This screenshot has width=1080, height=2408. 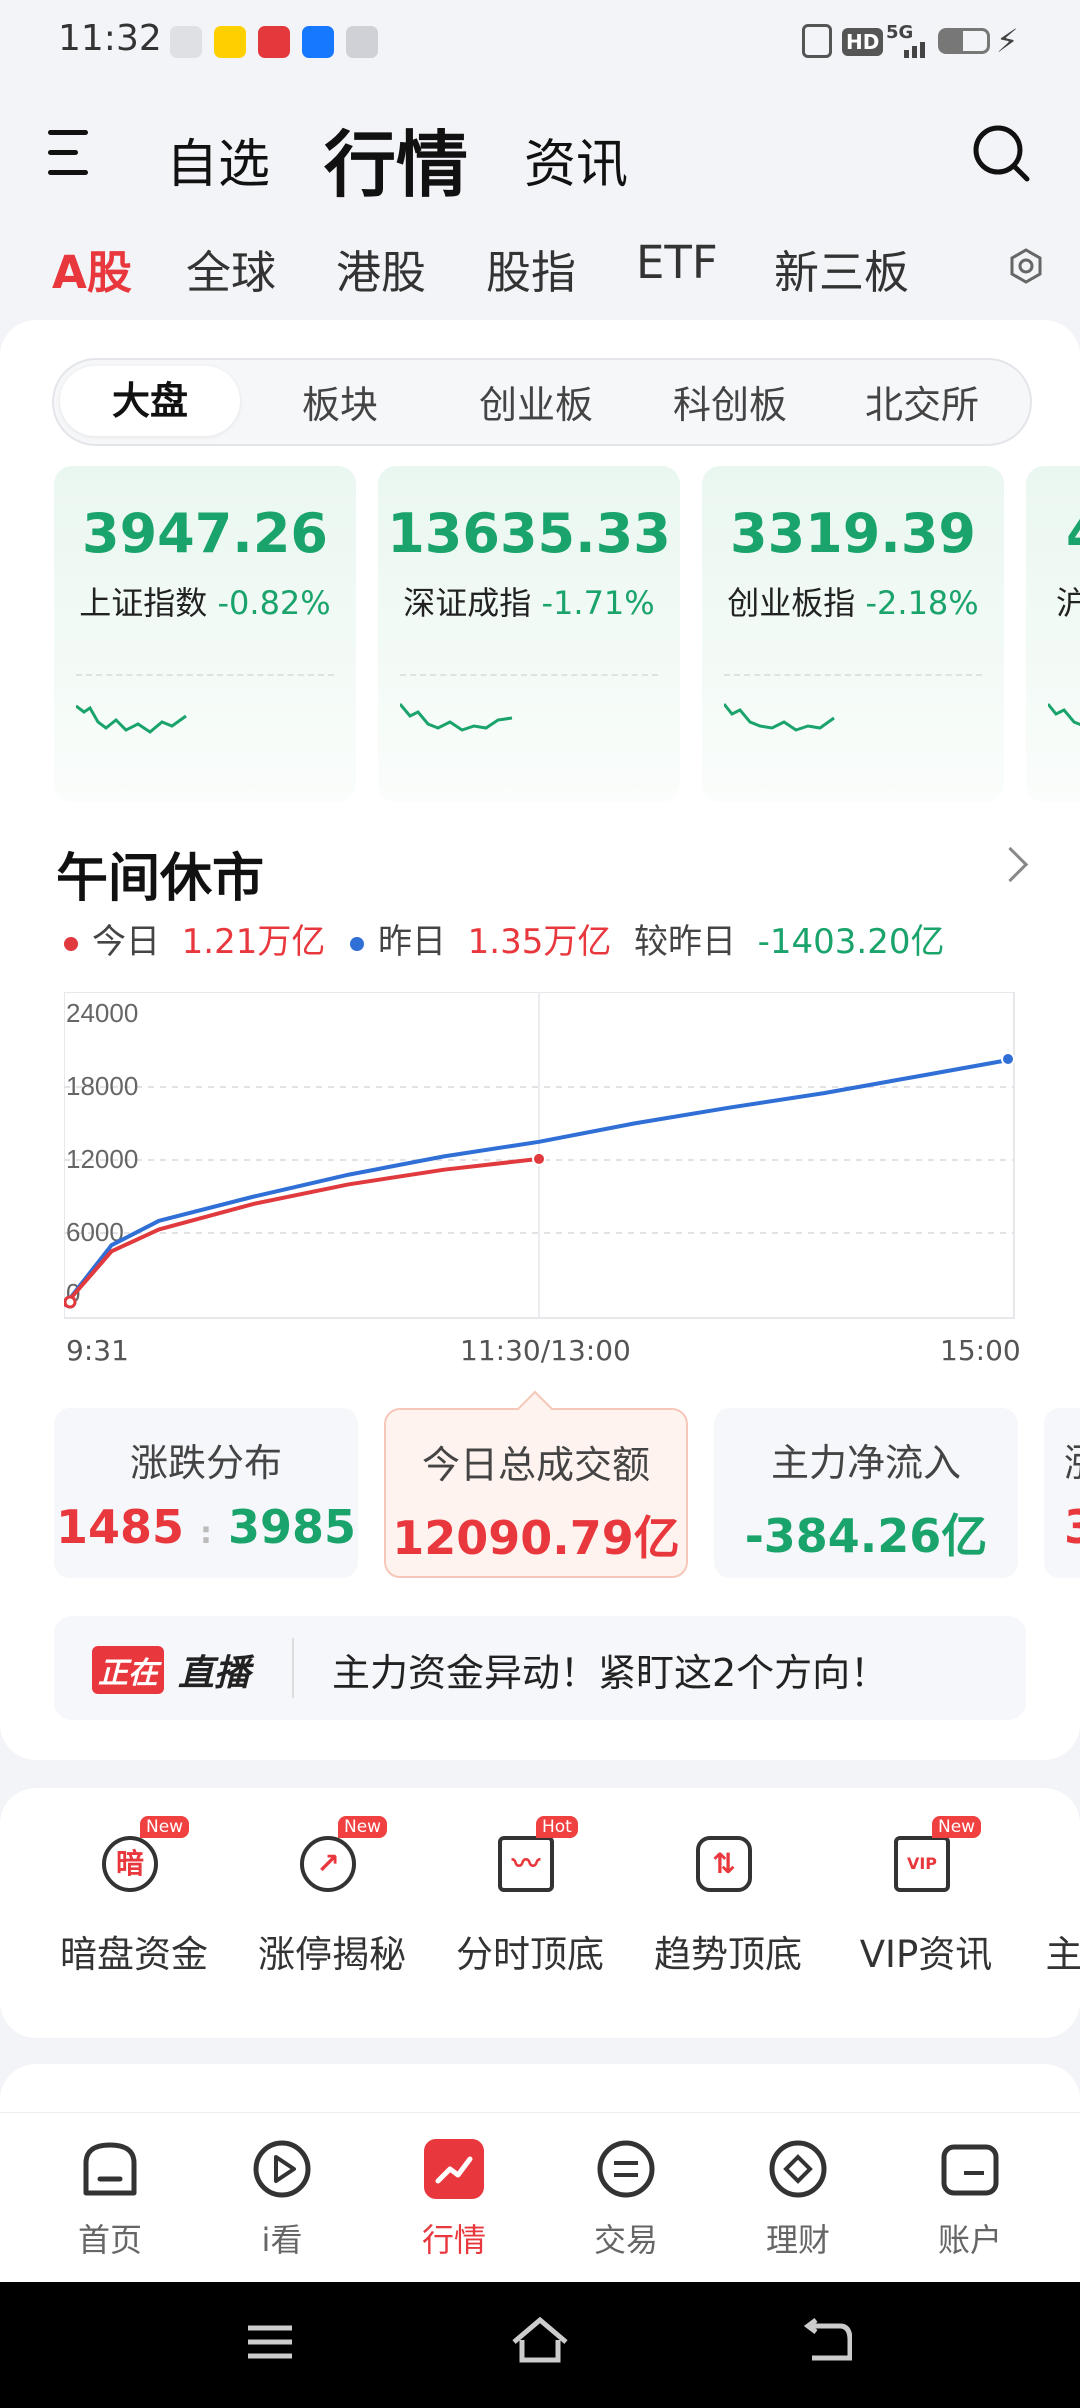 What do you see at coordinates (536, 1538) in the screenshot?
I see `stat-value: 12090.79亿` at bounding box center [536, 1538].